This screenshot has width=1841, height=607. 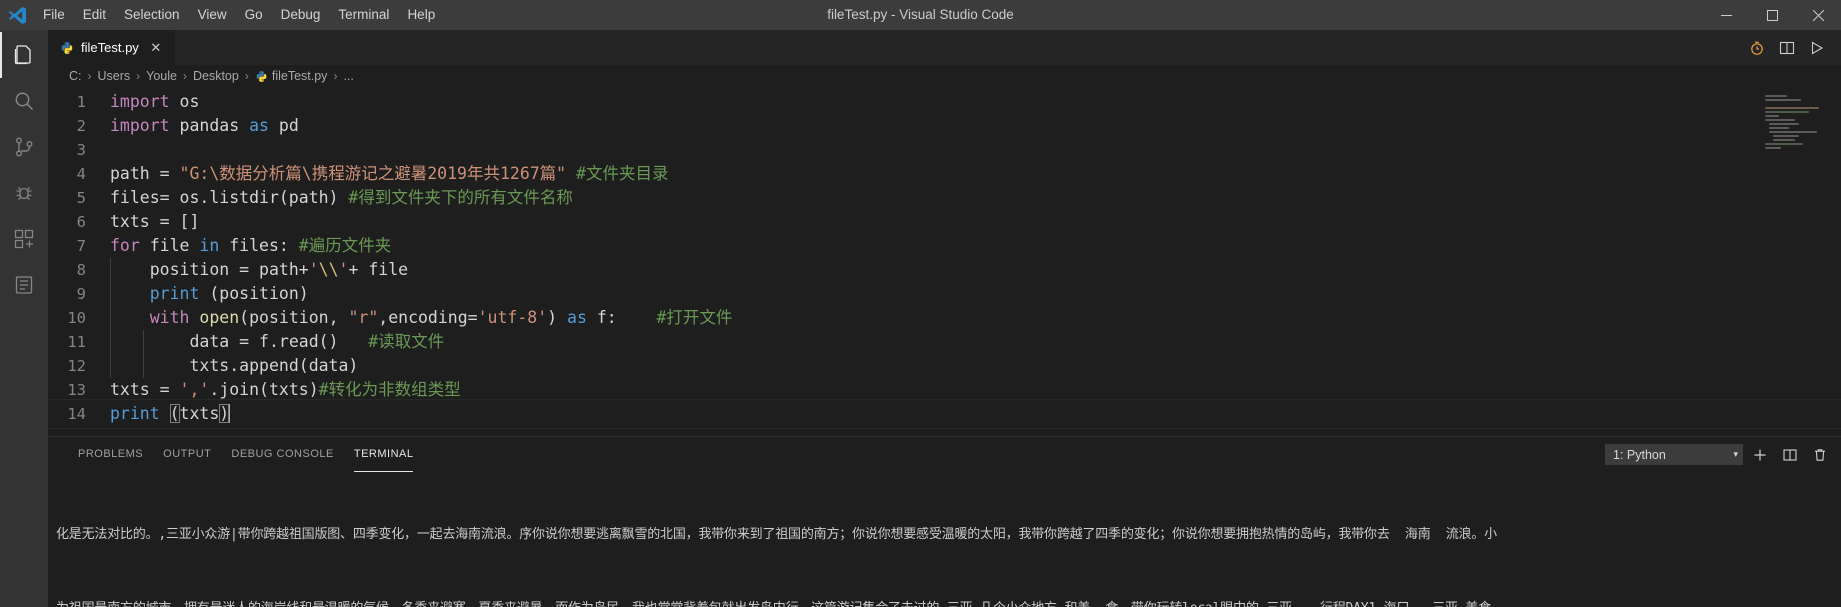 I want to click on editor-scrollbar, so click(x=1834, y=261).